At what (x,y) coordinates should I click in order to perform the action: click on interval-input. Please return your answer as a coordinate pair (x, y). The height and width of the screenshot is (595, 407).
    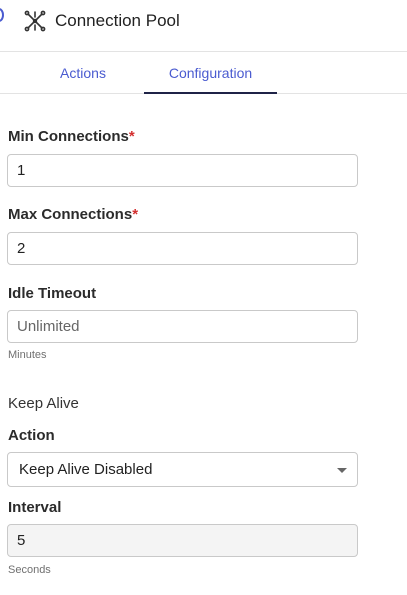
    Looking at the image, I should click on (182, 540).